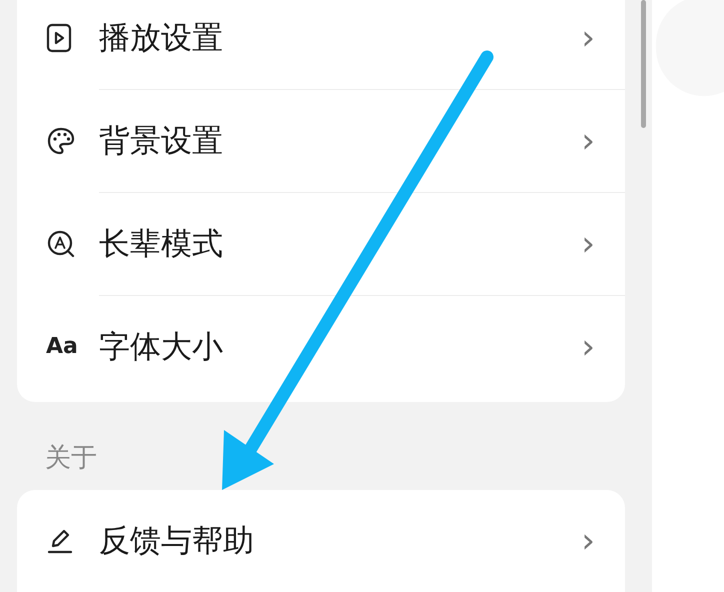 The height and width of the screenshot is (592, 724). I want to click on settings-row: 背景设置 ›, so click(321, 141).